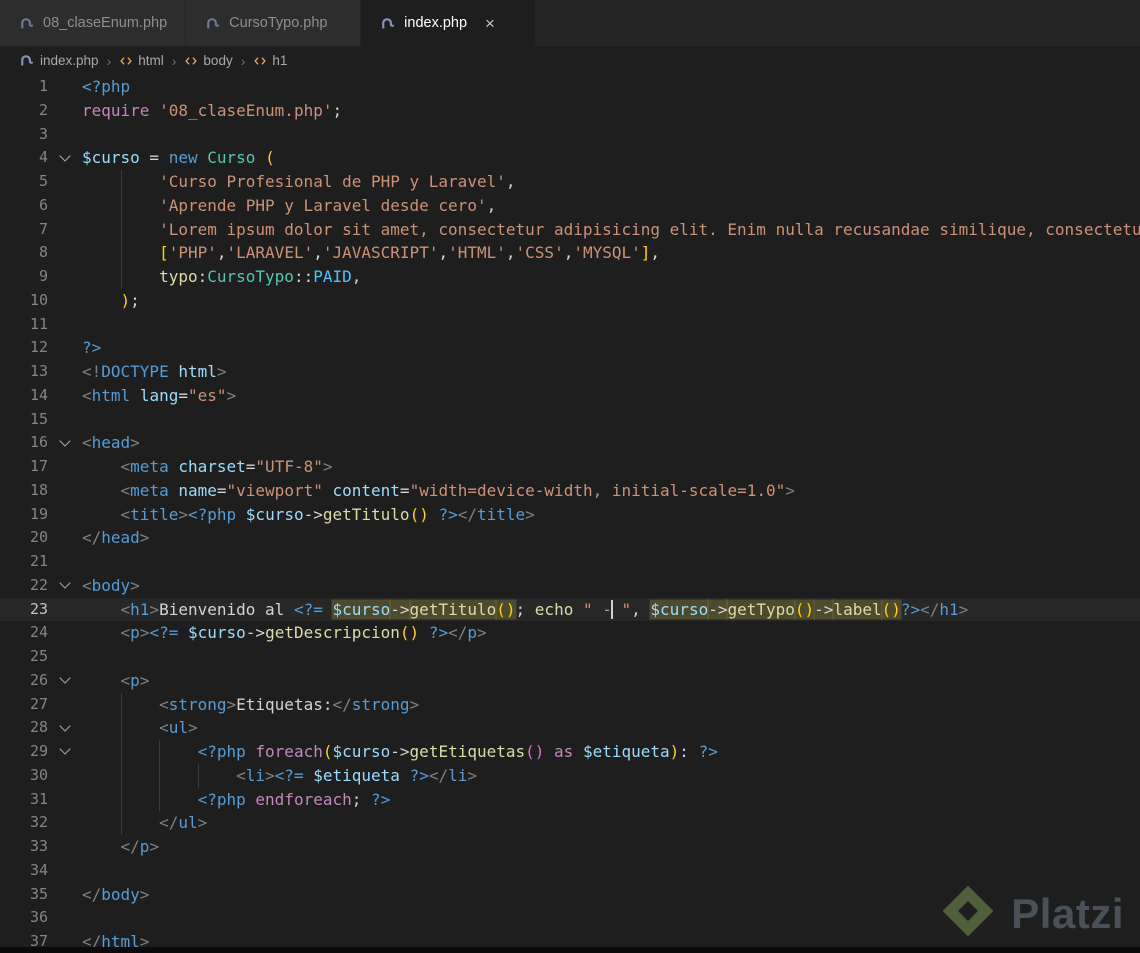  Describe the element at coordinates (105, 23) in the screenshot. I see `tab-label: 08_claseEnum.php` at that location.